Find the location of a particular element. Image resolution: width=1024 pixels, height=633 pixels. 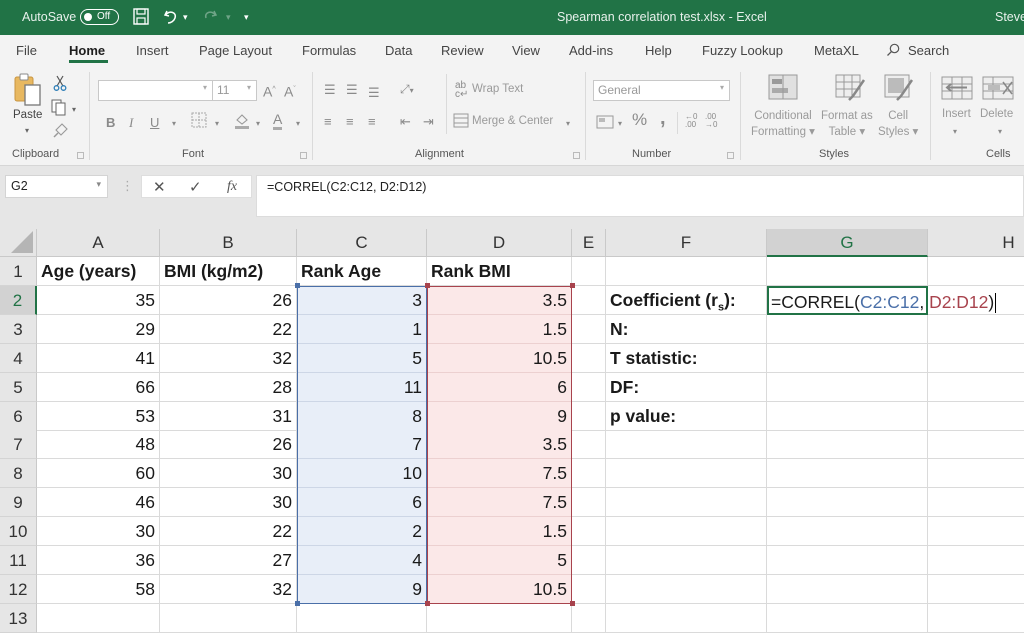

font-name-select: ▾ is located at coordinates (155, 90).